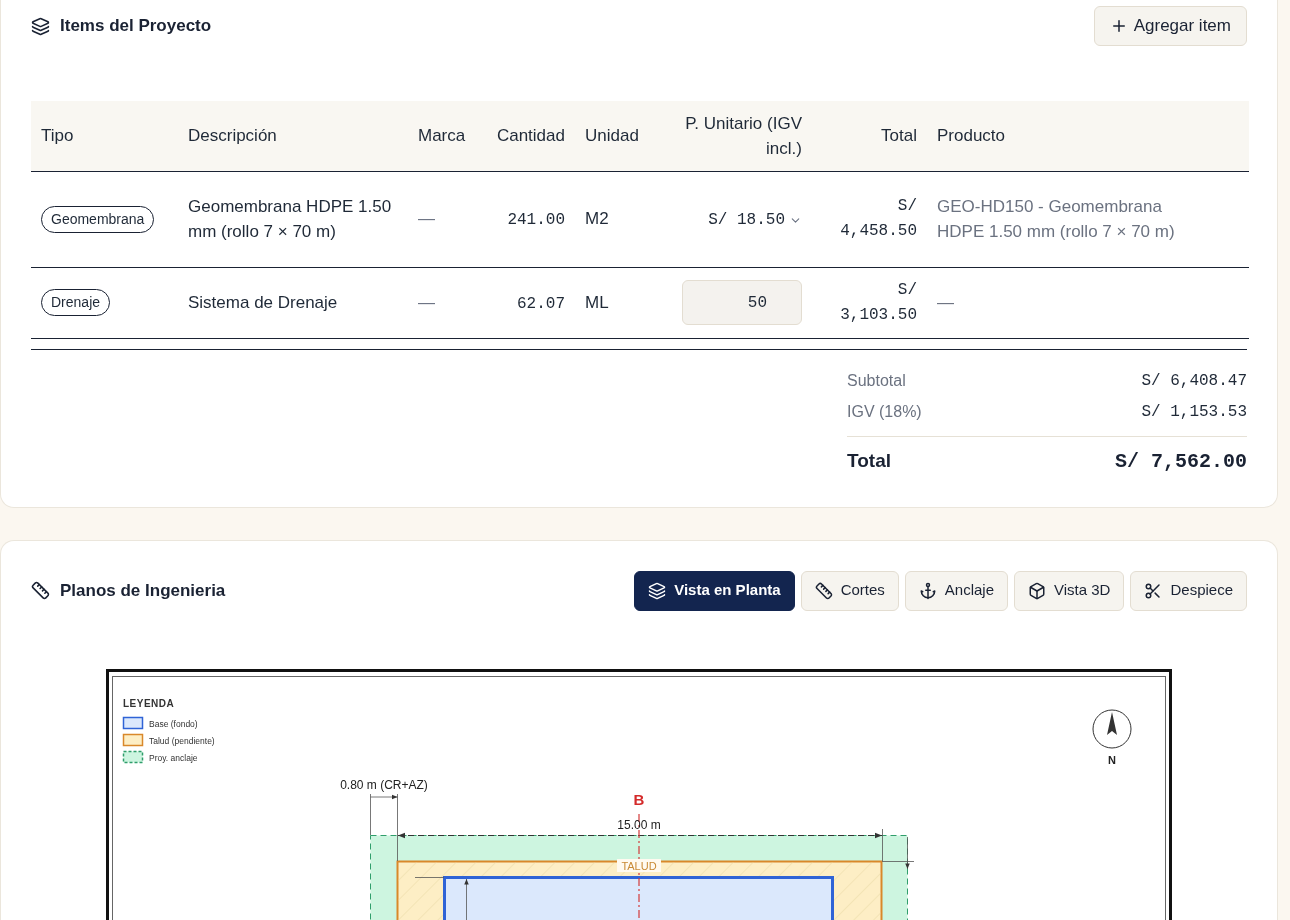 The height and width of the screenshot is (920, 1290). What do you see at coordinates (232, 136) in the screenshot?
I see `column-header: Descripción` at bounding box center [232, 136].